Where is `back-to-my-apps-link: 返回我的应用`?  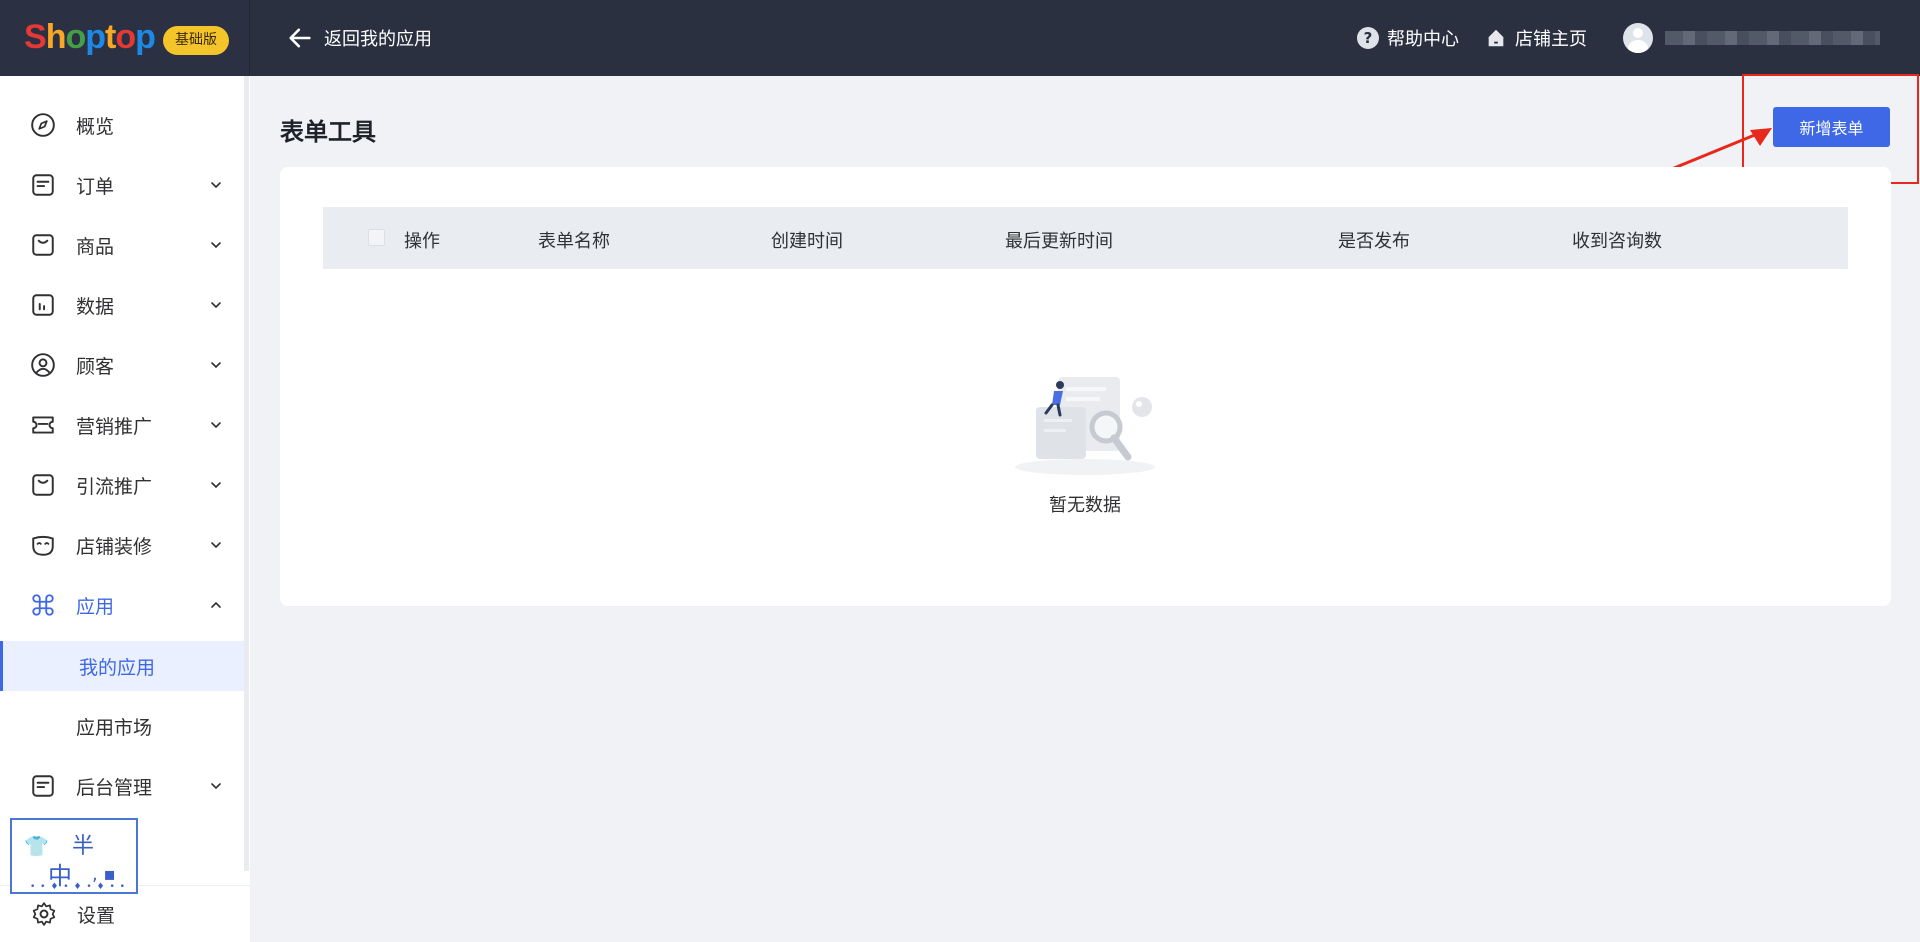 back-to-my-apps-link: 返回我的应用 is located at coordinates (359, 38).